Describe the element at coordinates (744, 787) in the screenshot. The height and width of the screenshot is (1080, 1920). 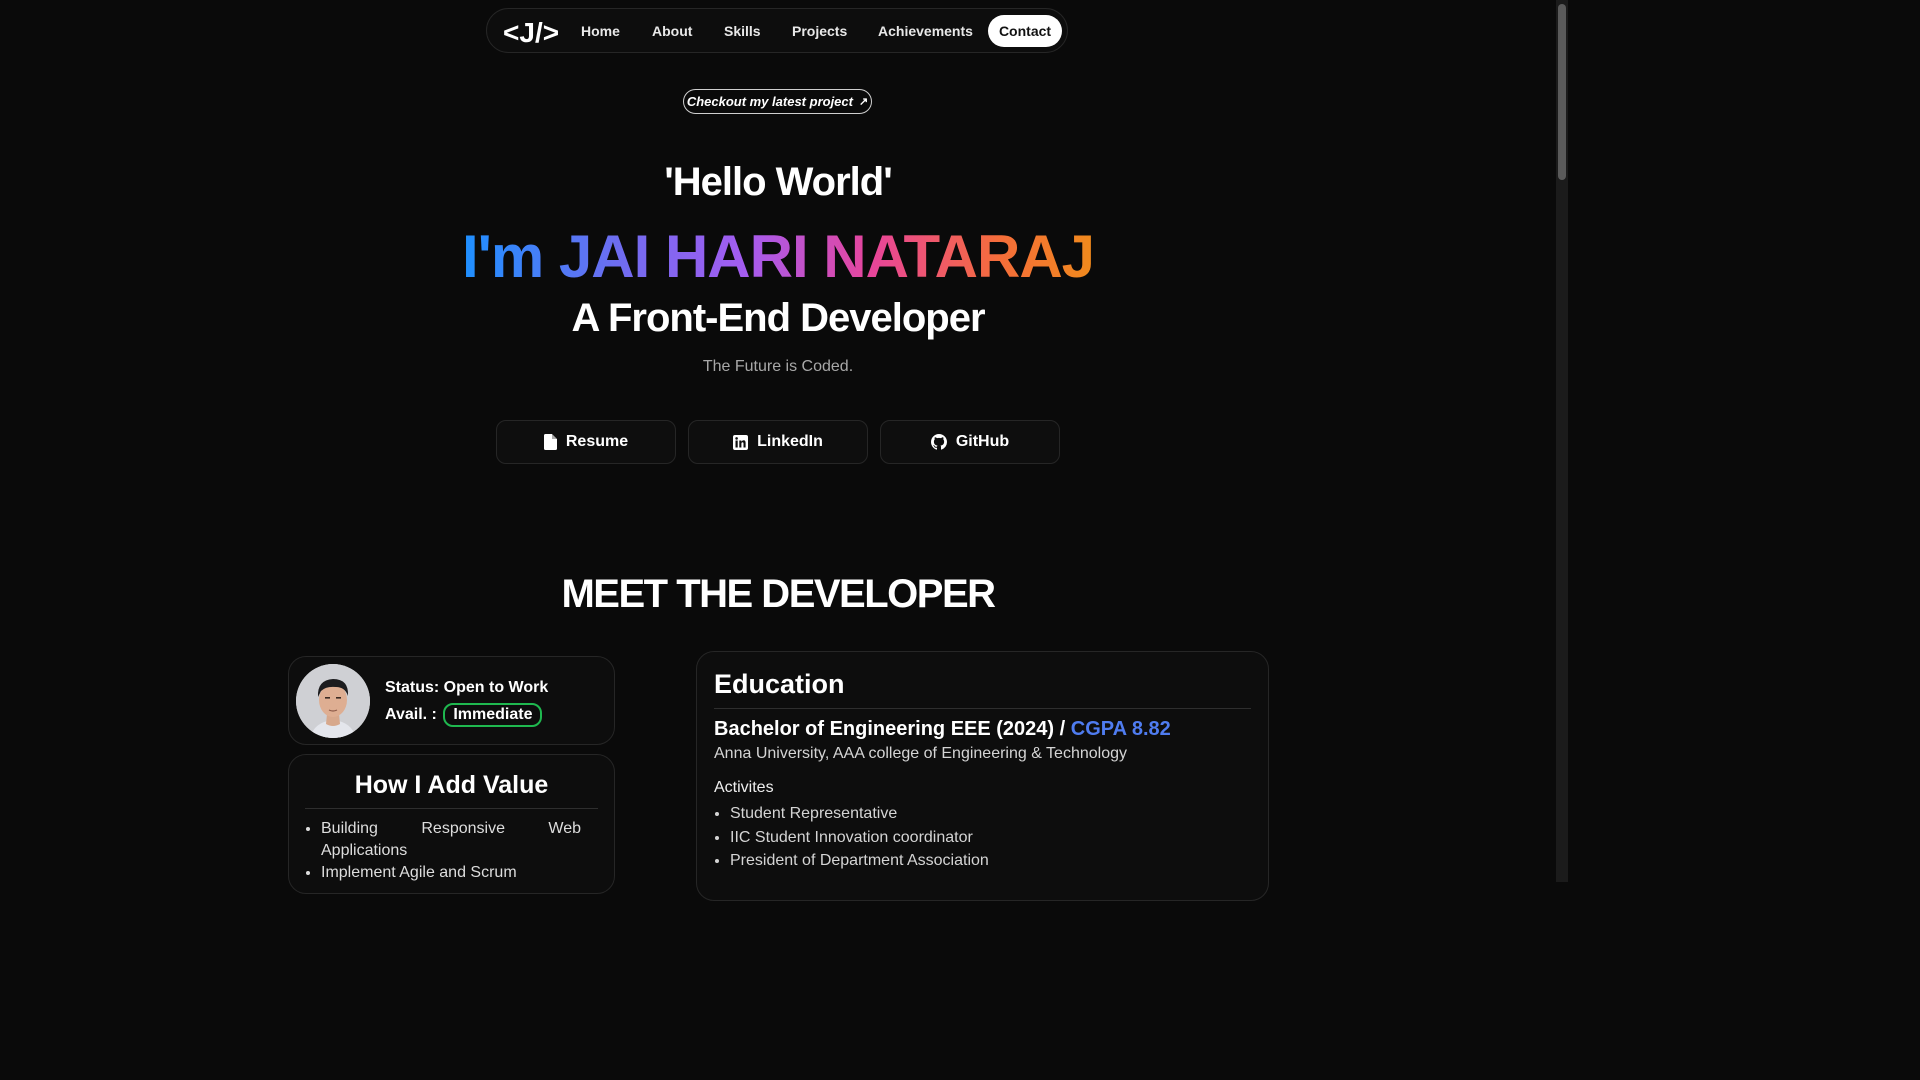
I see `activities-title: Activites` at that location.